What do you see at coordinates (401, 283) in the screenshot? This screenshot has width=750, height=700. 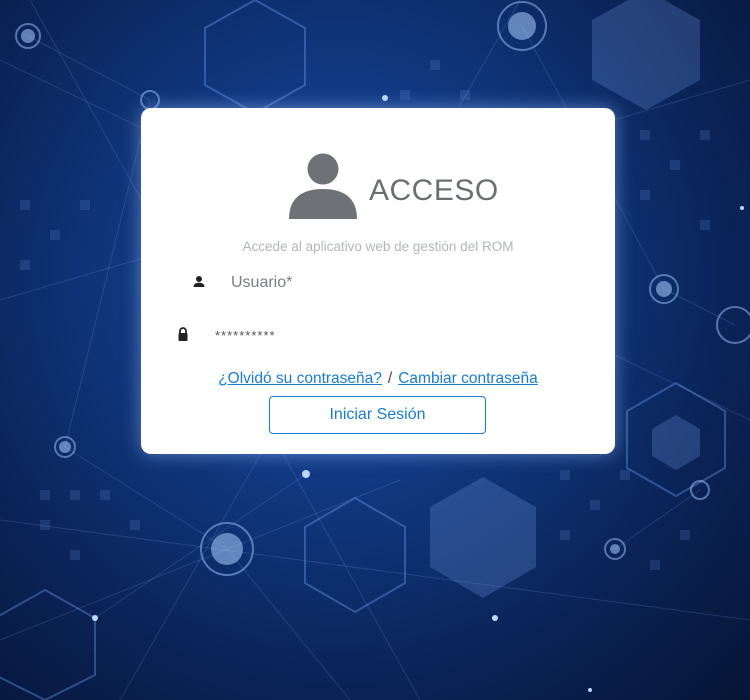 I see `username-input` at bounding box center [401, 283].